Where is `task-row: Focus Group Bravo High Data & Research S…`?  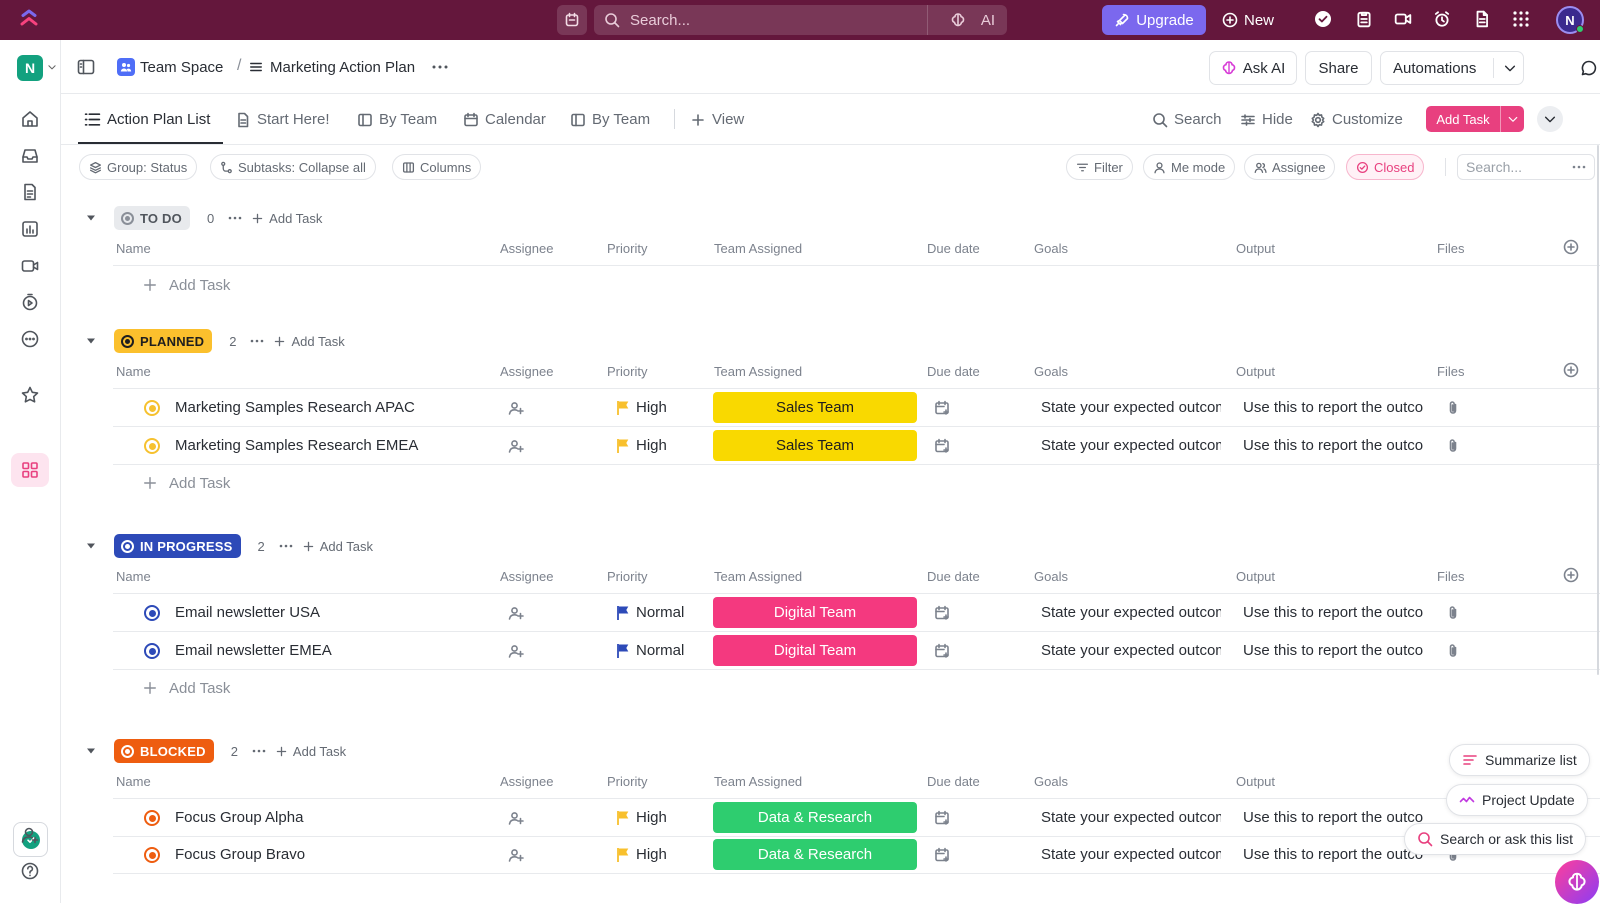 task-row: Focus Group Bravo High Data & Research S… is located at coordinates (856, 855).